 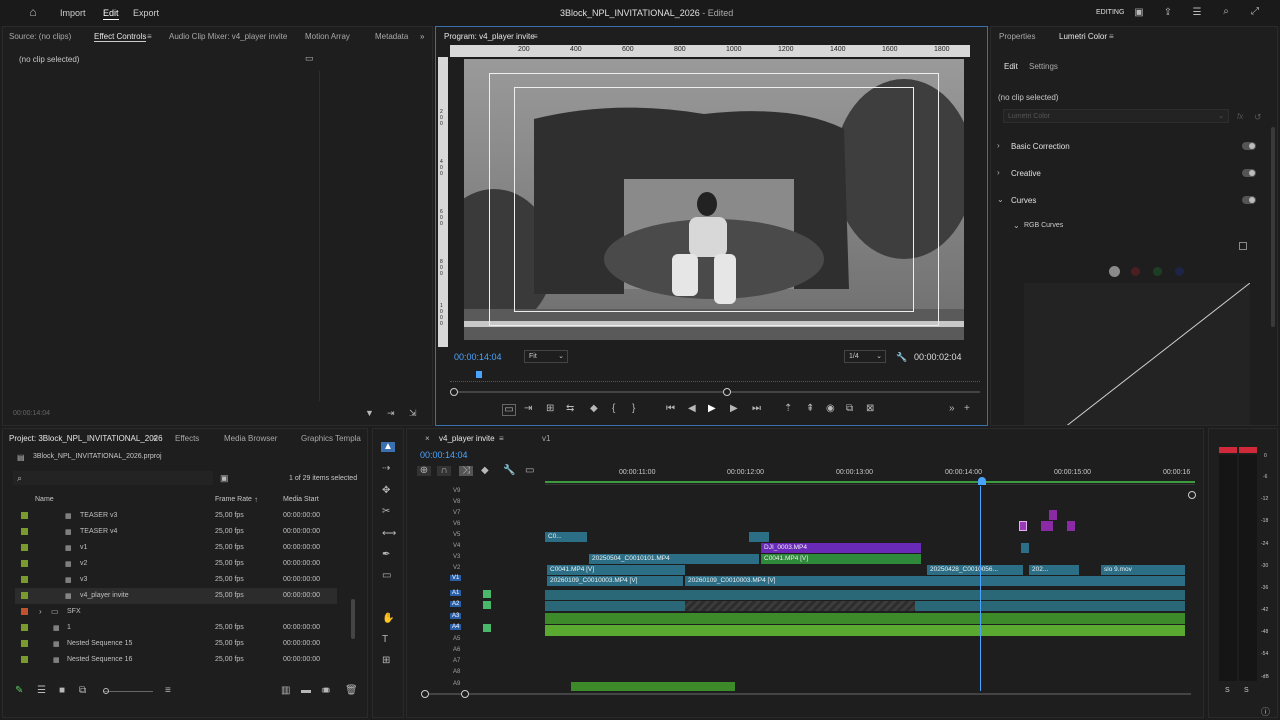 What do you see at coordinates (456, 627) in the screenshot?
I see `track-a4: A4` at bounding box center [456, 627].